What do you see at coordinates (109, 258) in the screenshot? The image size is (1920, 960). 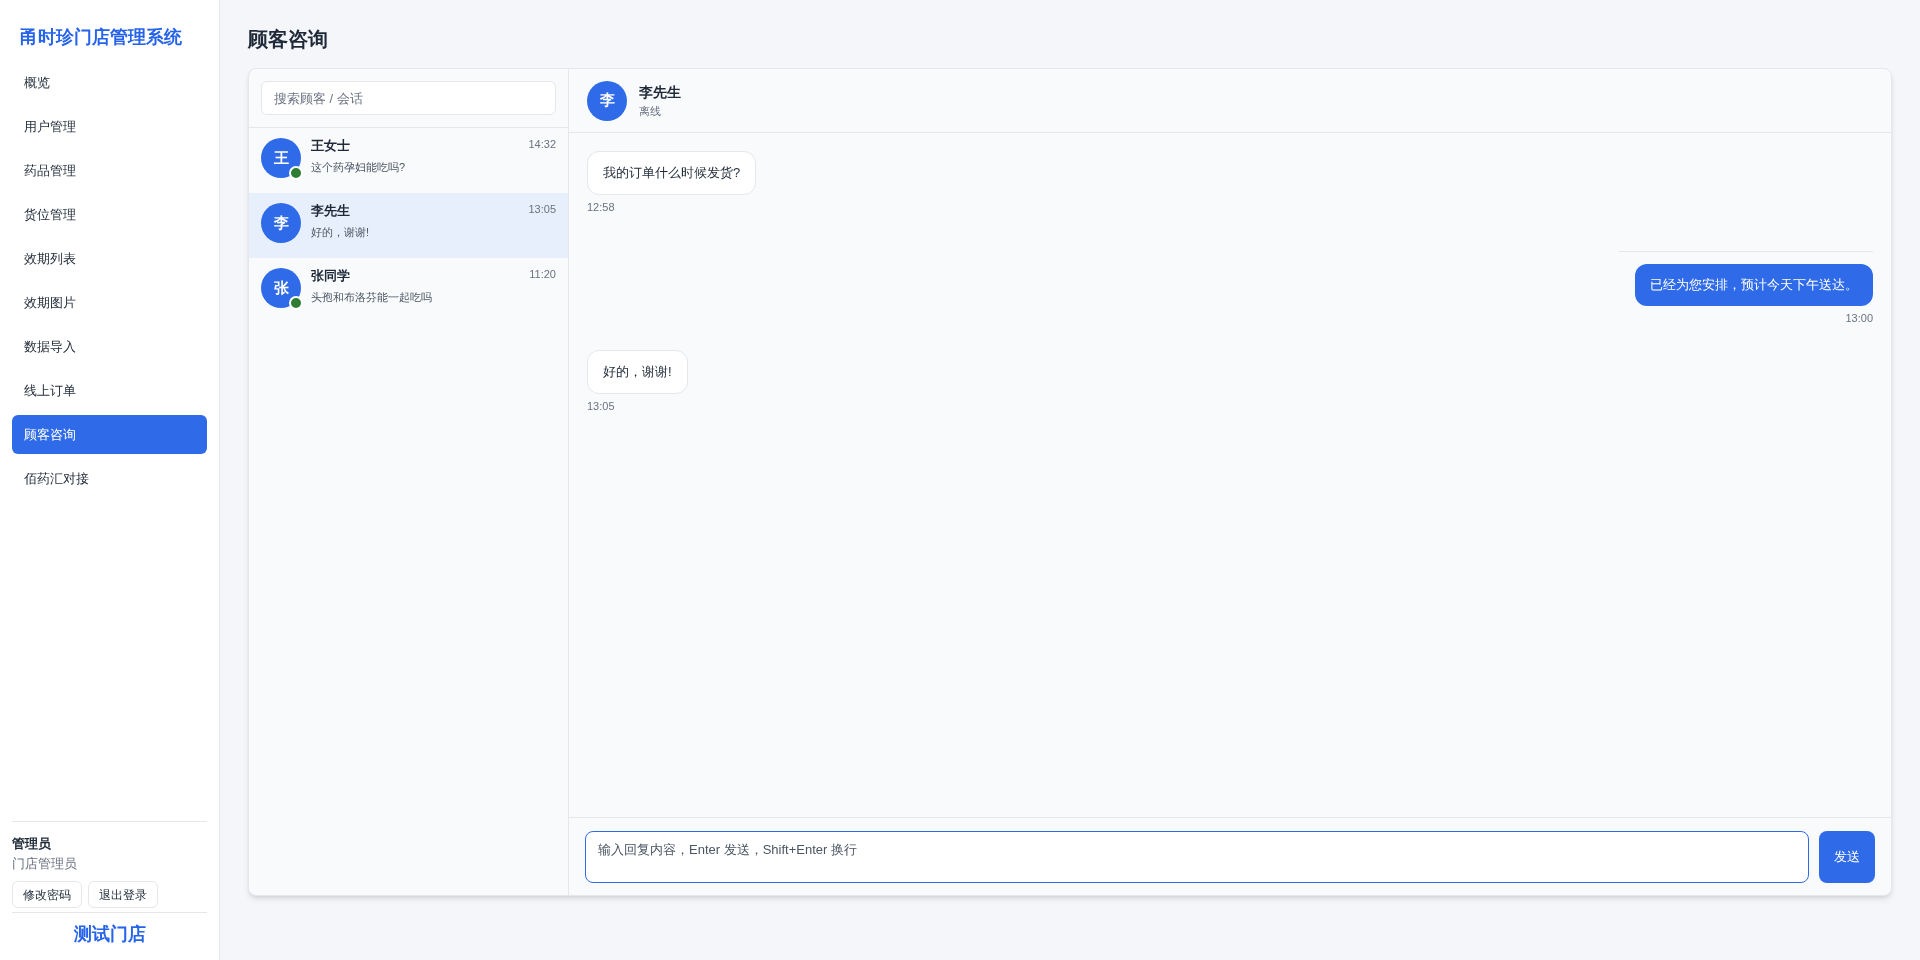 I see `nav-item: 效期列表` at bounding box center [109, 258].